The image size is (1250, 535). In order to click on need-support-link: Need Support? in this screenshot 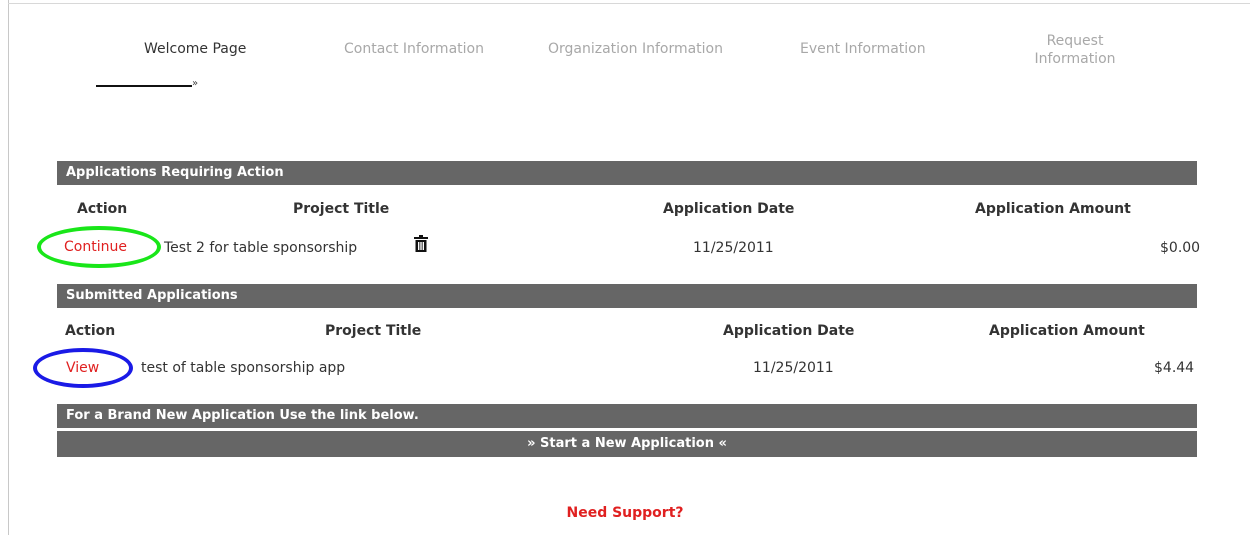, I will do `click(625, 513)`.